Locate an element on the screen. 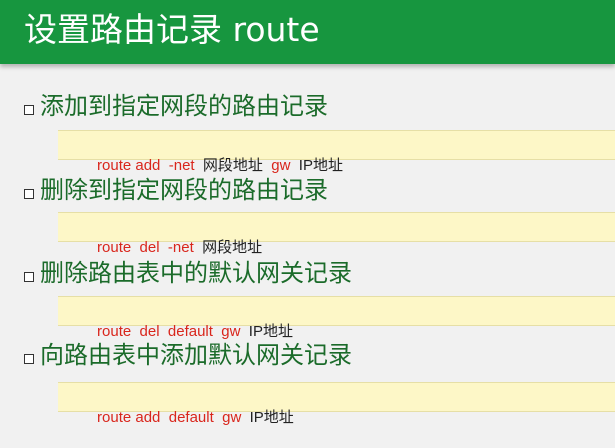 This screenshot has width=615, height=448. command-text: route add default gw IP地址 is located at coordinates (183, 418).